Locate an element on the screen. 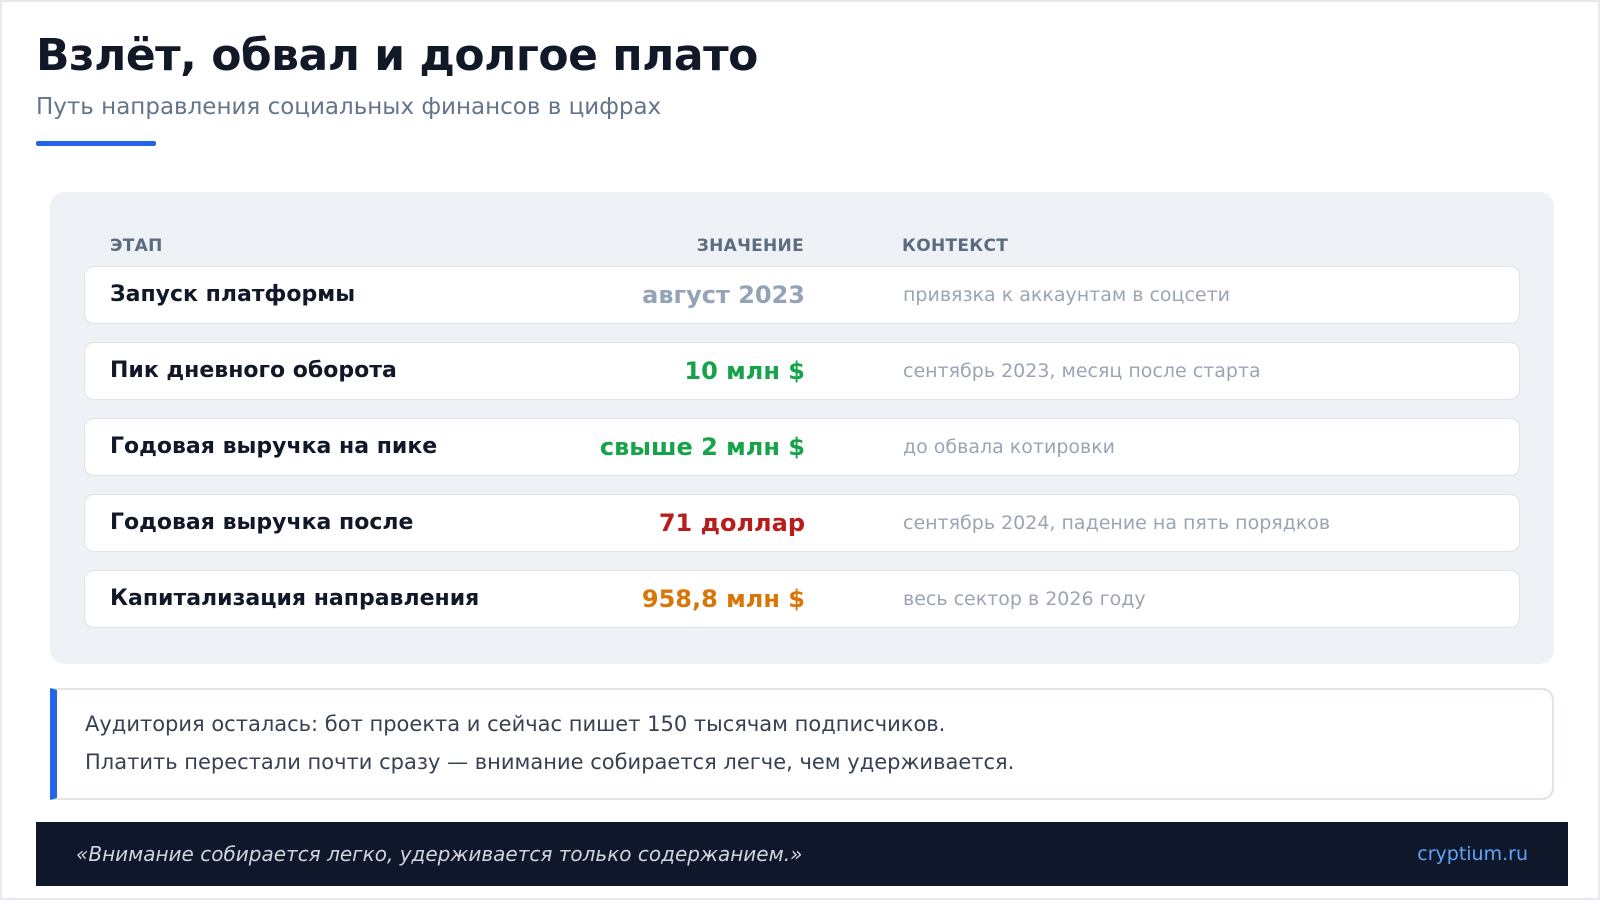 This screenshot has width=1600, height=900. row-value: август 2023 is located at coordinates (723, 295).